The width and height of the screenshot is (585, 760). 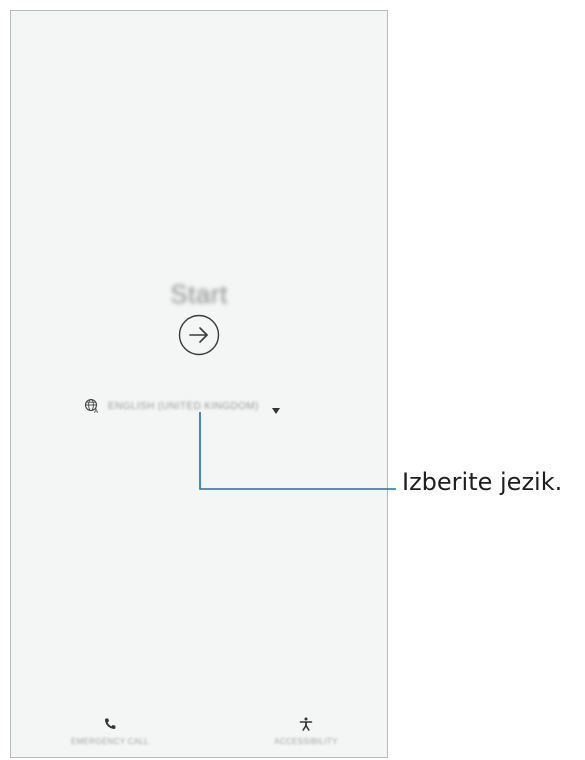 I want to click on accessibility-button: ACCESSIBILITY, so click(x=306, y=735).